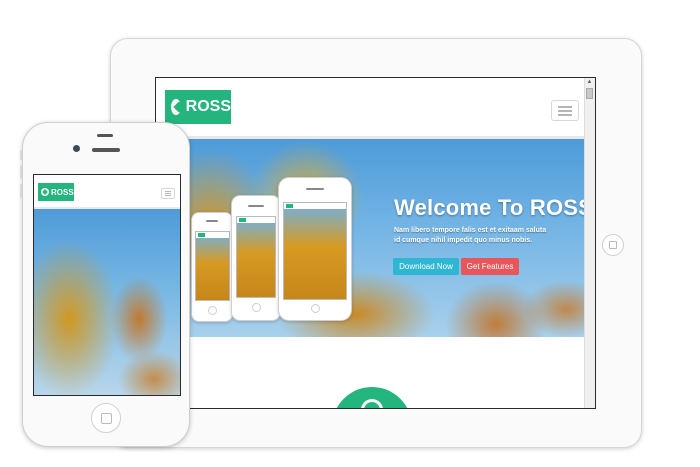  I want to click on home-button-icon, so click(106, 418).